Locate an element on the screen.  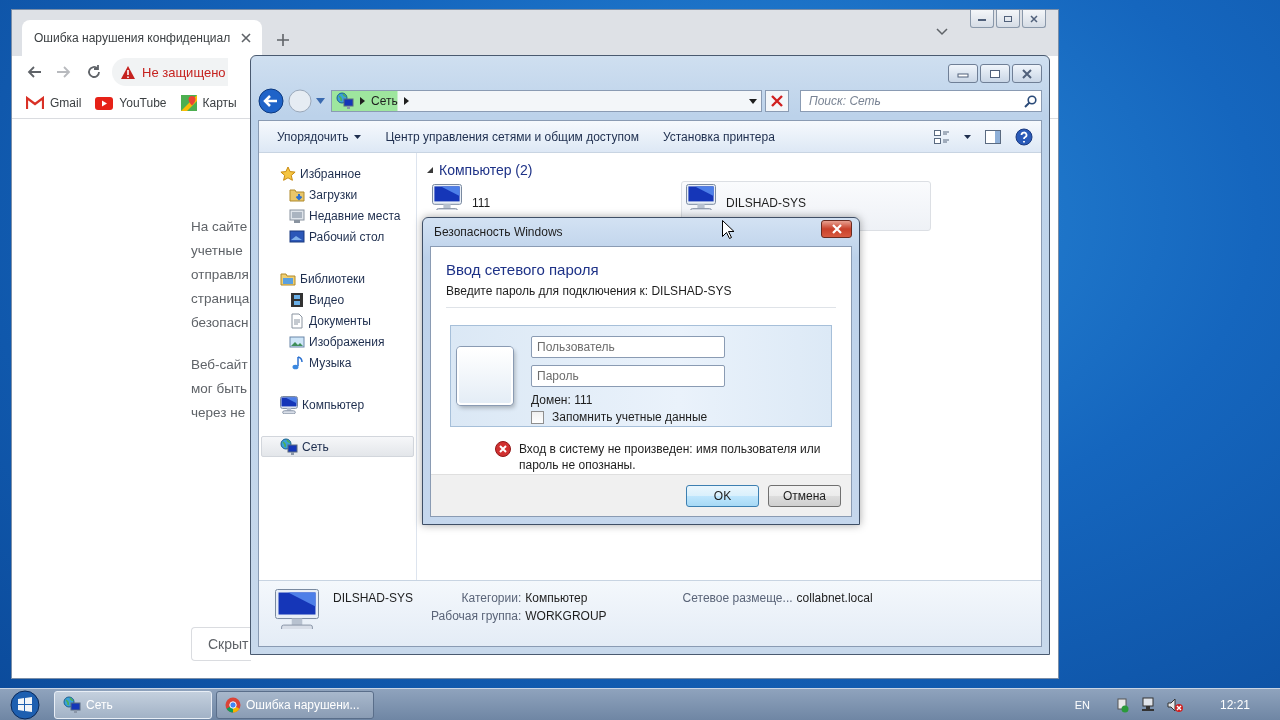
error-message: Вход в систему не произведен: имя пользователя или пароль не опознаны. is located at coordinates (670, 457).